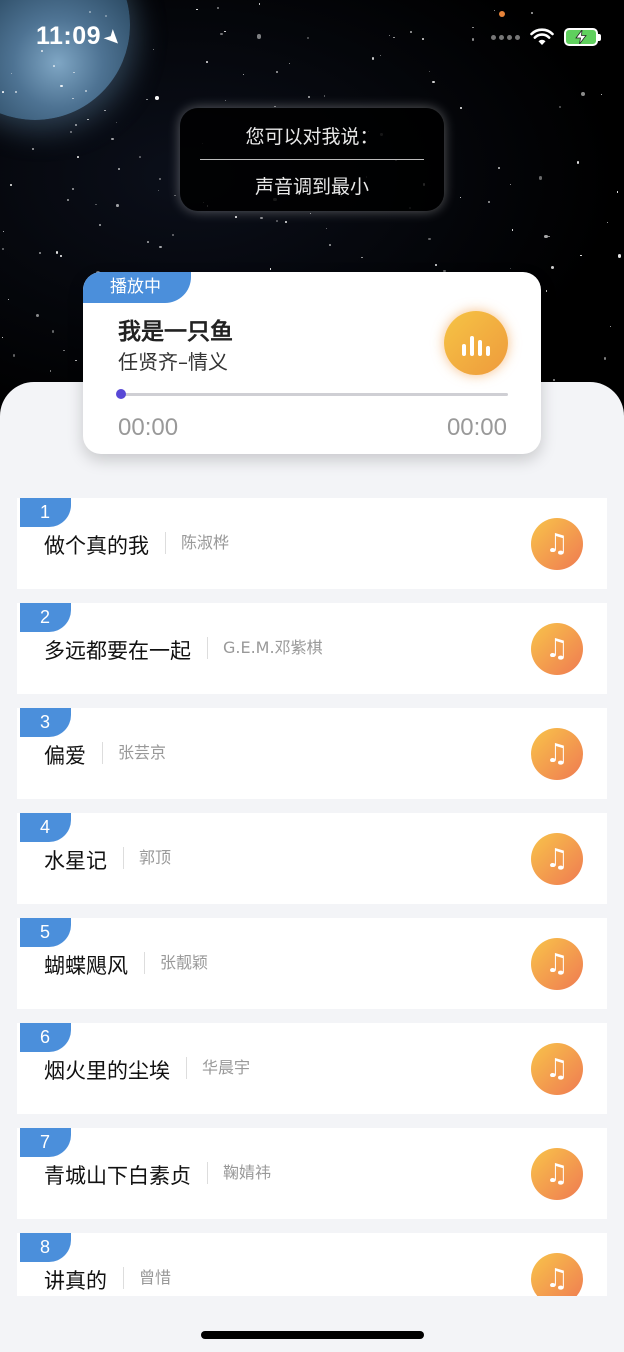  What do you see at coordinates (173, 362) in the screenshot?
I see `now-playing-subtitle: 任贤齐–情义` at bounding box center [173, 362].